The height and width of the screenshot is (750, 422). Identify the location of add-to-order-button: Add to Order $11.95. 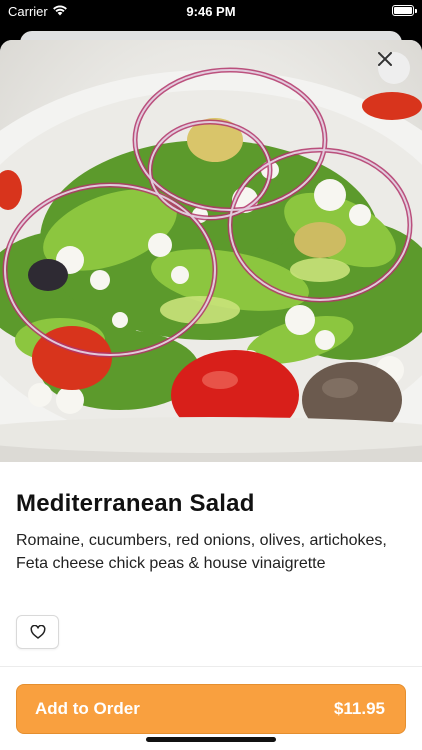
(211, 709).